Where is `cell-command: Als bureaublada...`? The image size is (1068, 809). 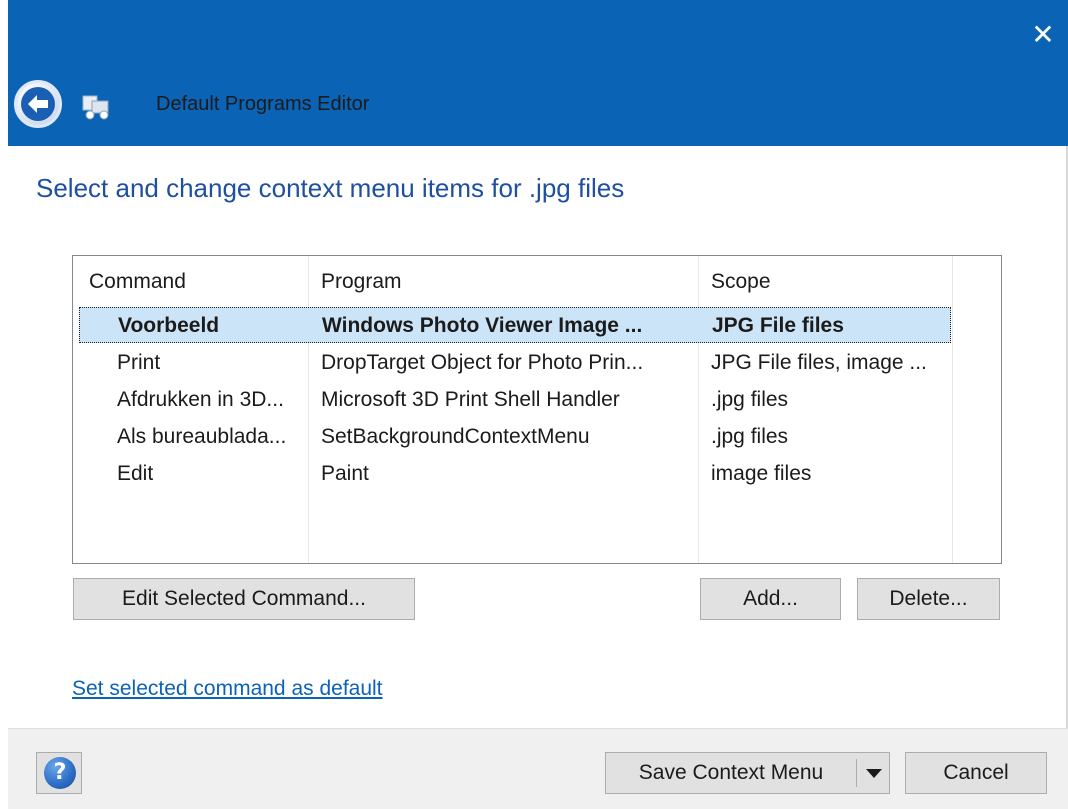 cell-command: Als bureaublada... is located at coordinates (202, 436).